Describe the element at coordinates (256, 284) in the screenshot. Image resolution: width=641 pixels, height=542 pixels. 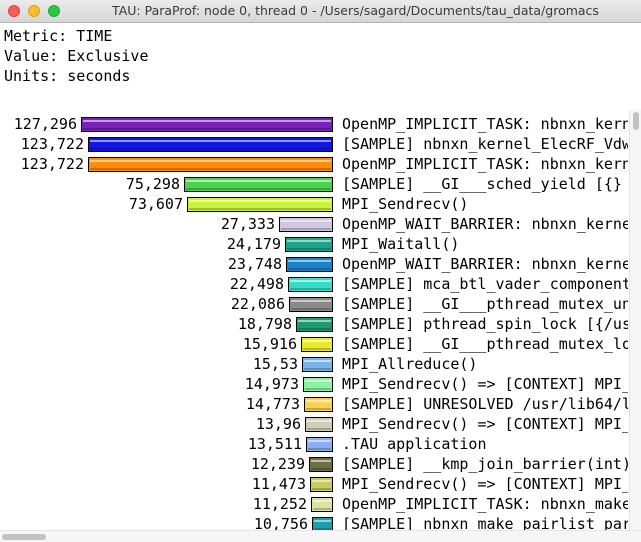
I see `bar-value-label: 22,498` at that location.